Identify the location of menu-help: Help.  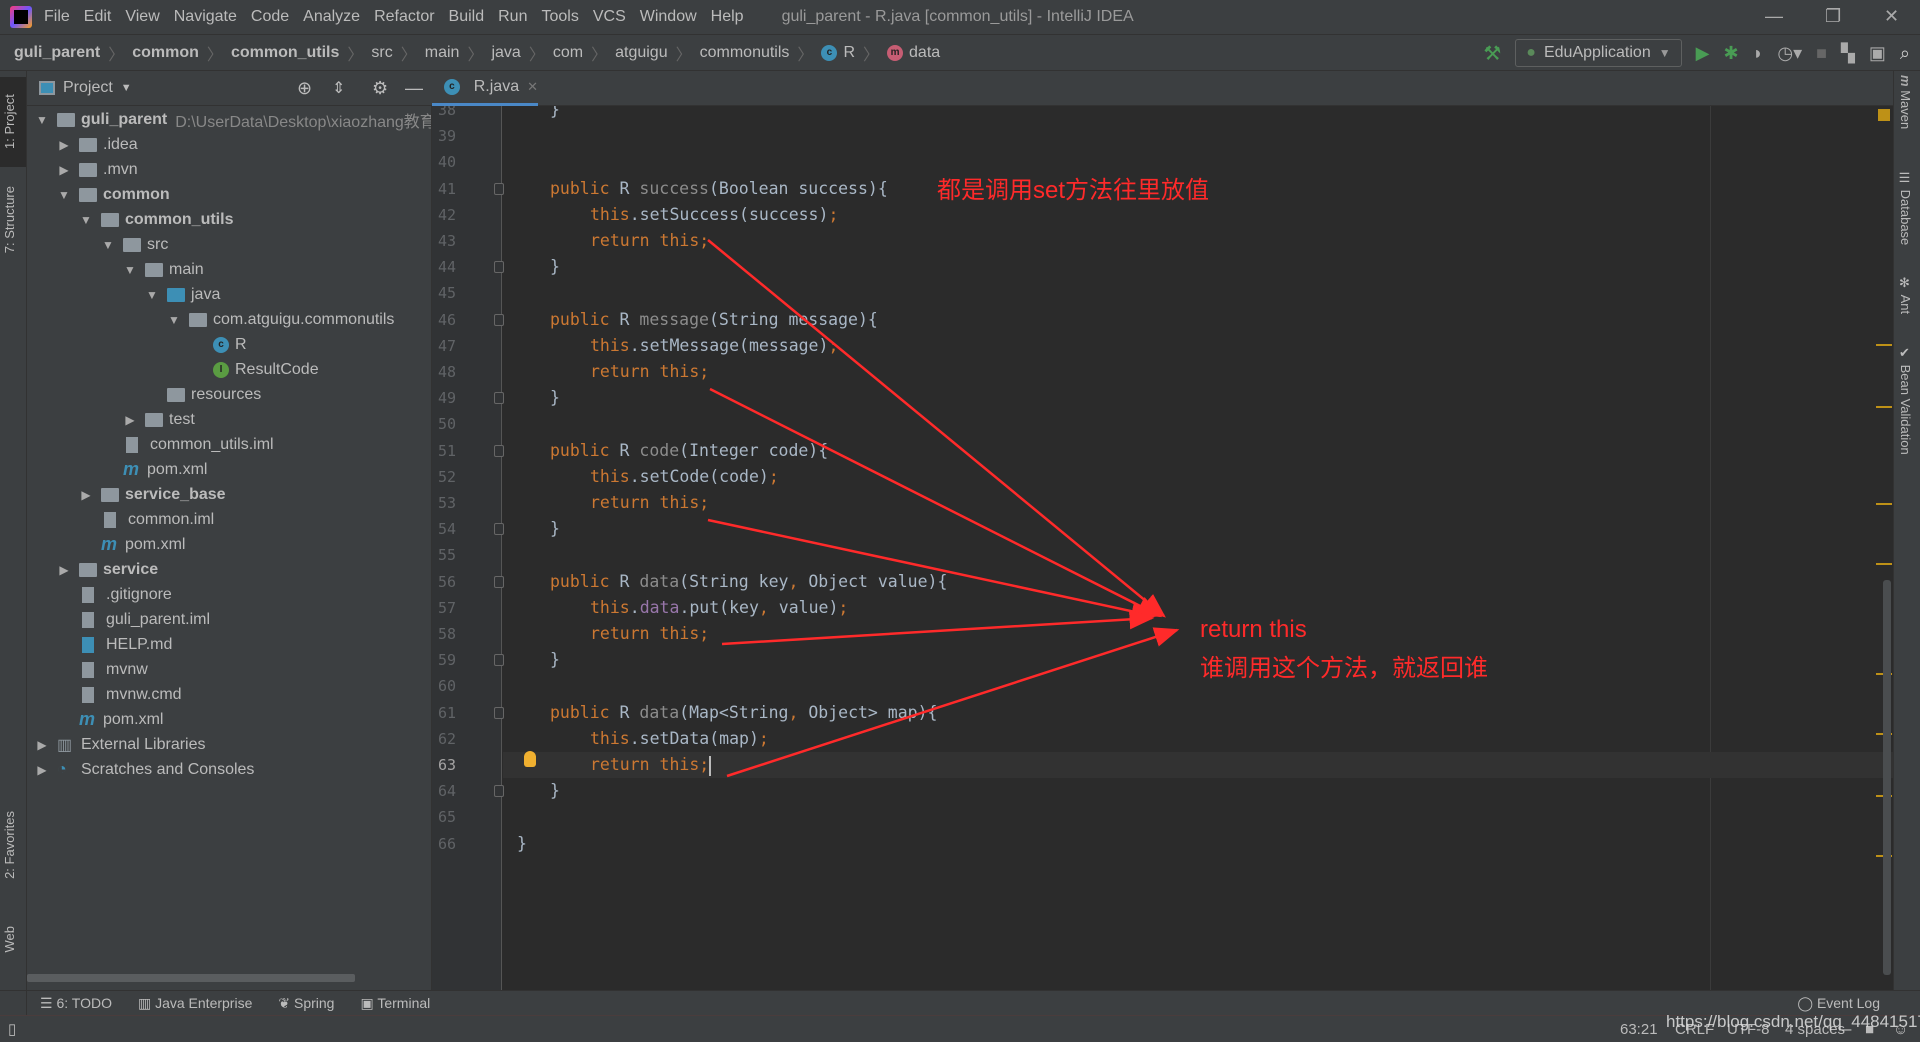
(727, 17).